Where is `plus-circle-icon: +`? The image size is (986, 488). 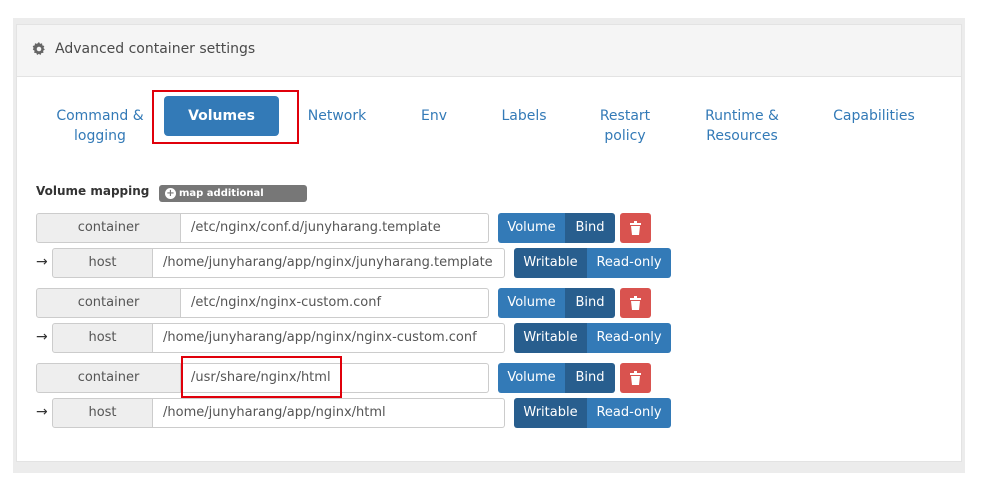
plus-circle-icon: + is located at coordinates (170, 193).